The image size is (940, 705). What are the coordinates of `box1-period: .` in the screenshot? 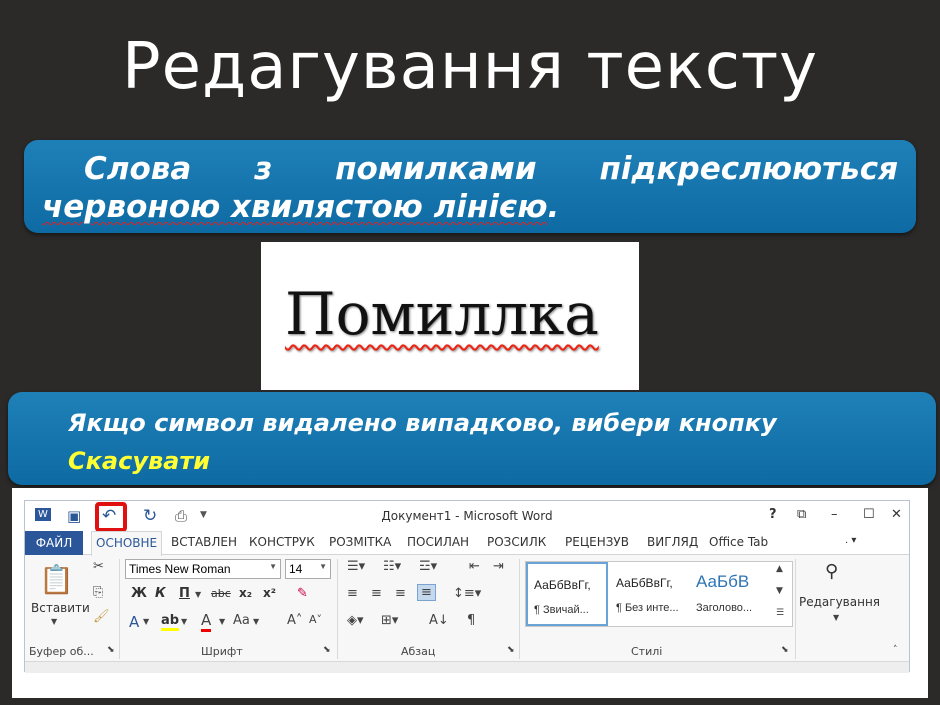 It's located at (553, 207).